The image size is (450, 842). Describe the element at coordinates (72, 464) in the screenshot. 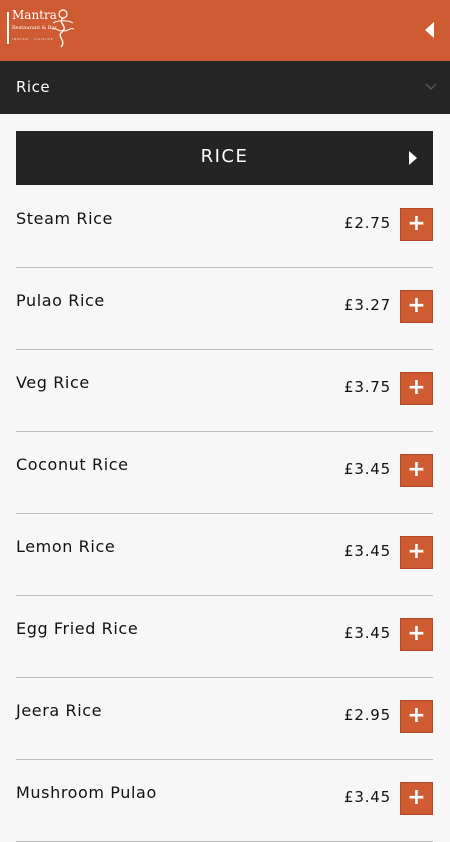

I see `menu-item-name: Coconut Rice` at that location.